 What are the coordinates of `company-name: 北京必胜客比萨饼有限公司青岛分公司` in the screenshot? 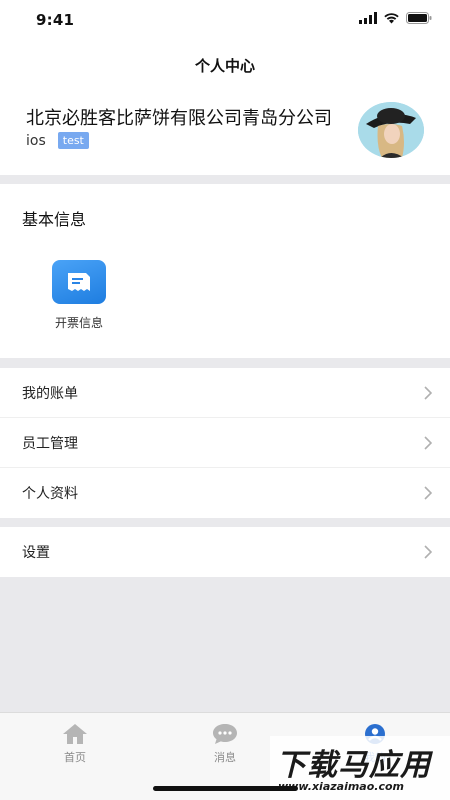 It's located at (179, 118).